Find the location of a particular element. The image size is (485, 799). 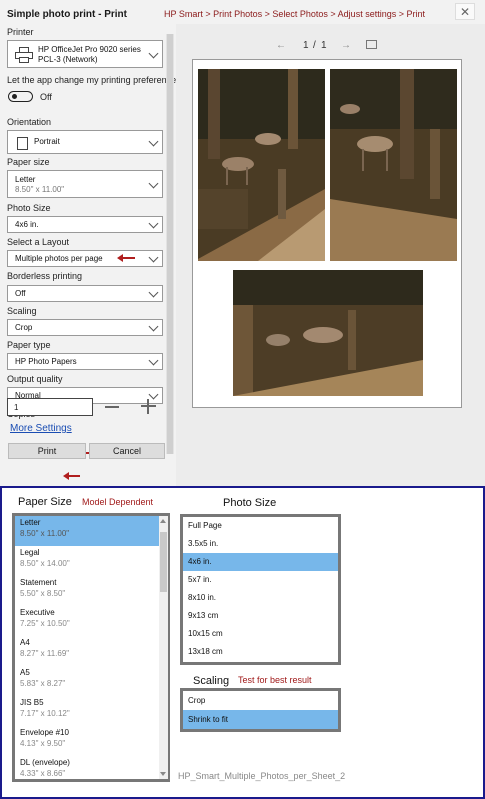

orientation-label: Orientation is located at coordinates (29, 122).